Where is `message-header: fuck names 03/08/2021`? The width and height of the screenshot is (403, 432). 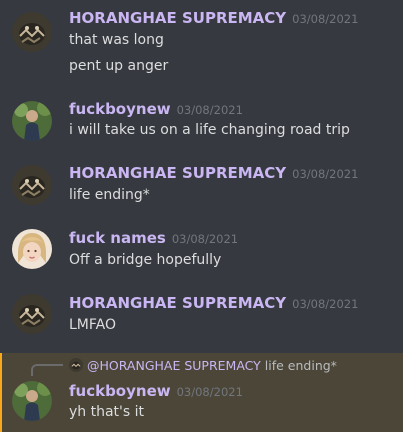 message-header: fuck names 03/08/2021 is located at coordinates (153, 237).